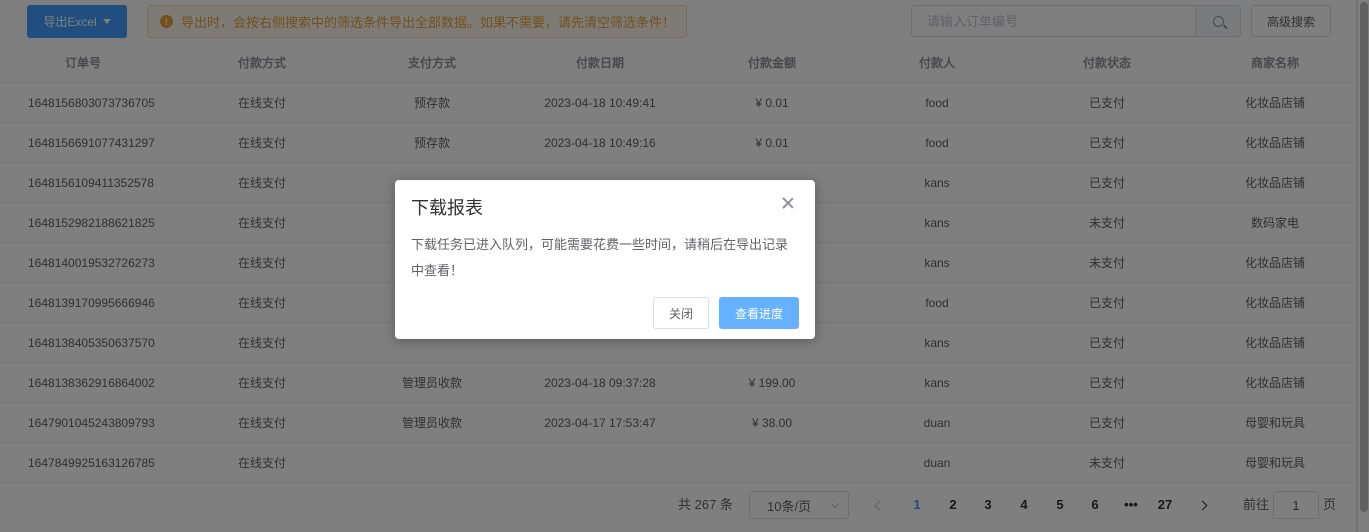 The image size is (1369, 532). I want to click on view-progress-button: 查看进度, so click(759, 313).